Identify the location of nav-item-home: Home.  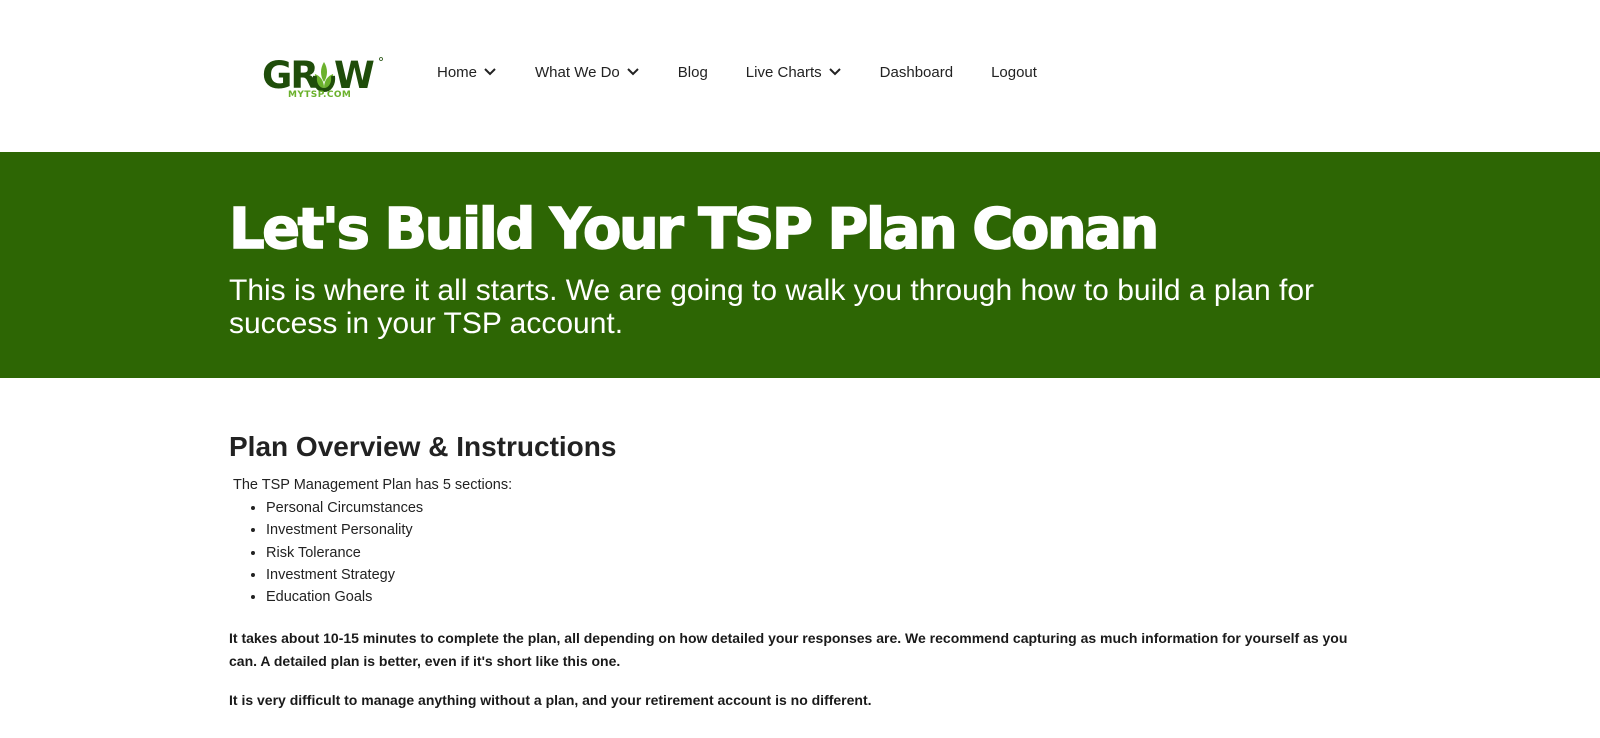
(467, 72).